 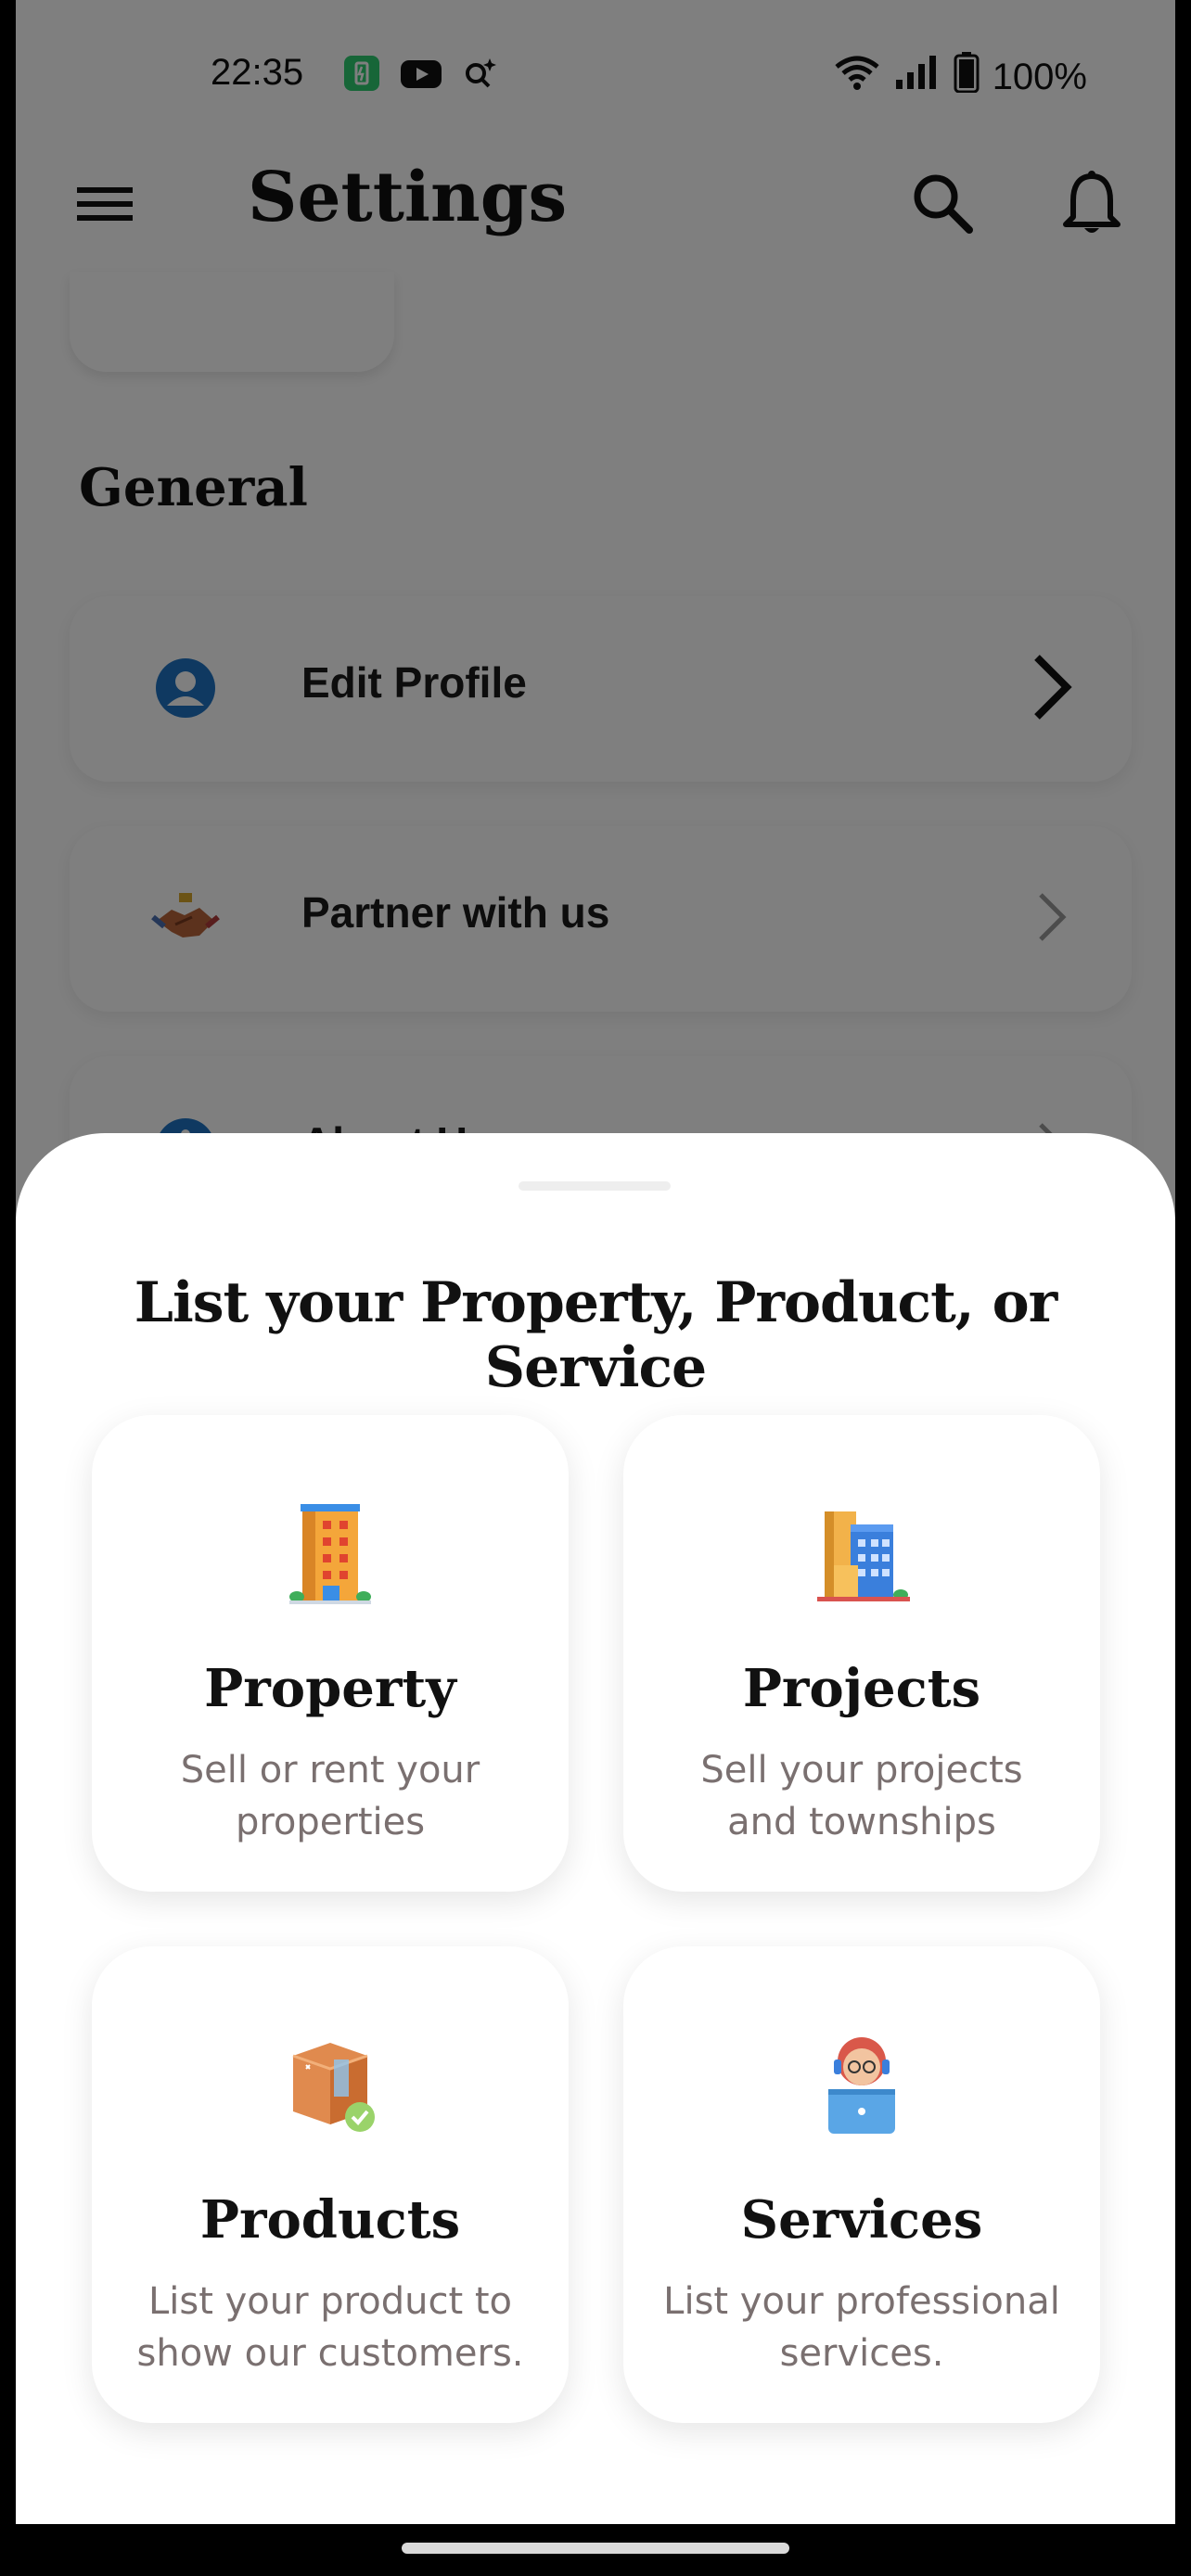 What do you see at coordinates (330, 2084) in the screenshot?
I see `package-icon` at bounding box center [330, 2084].